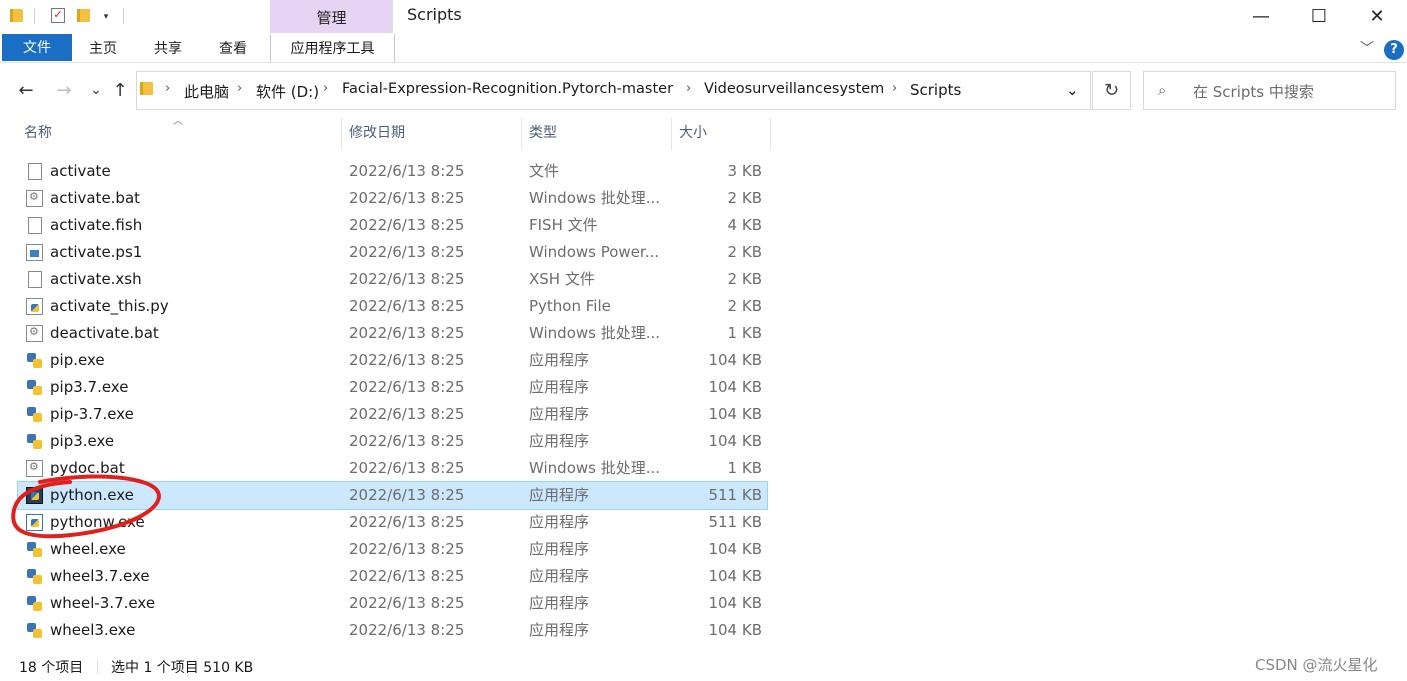  I want to click on file-pywexe-icon, so click(34, 522).